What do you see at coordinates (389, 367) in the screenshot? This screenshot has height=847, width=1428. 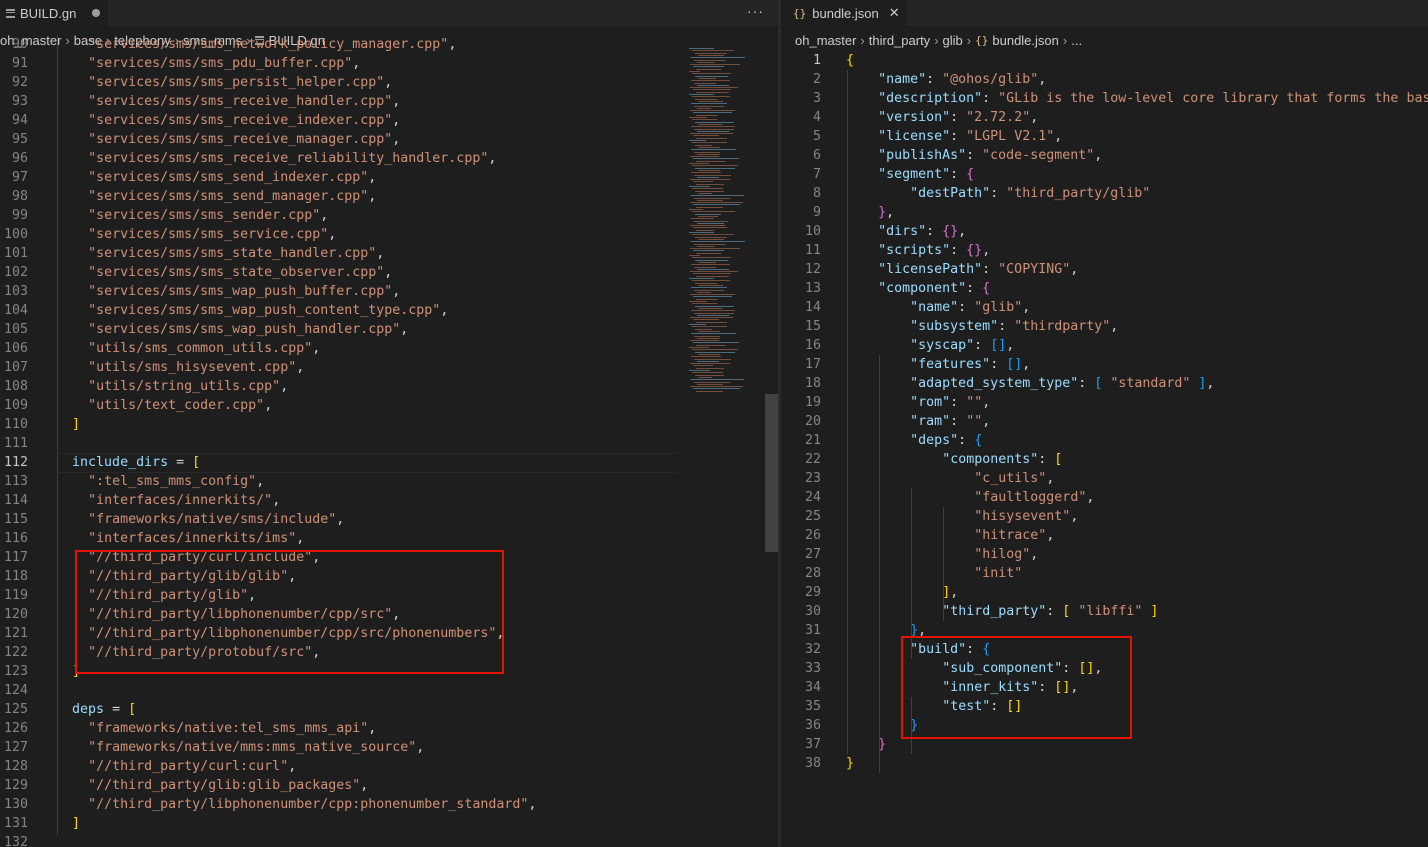 I see `code-line: 107 "utils/sms_hisysevent.cpp",` at bounding box center [389, 367].